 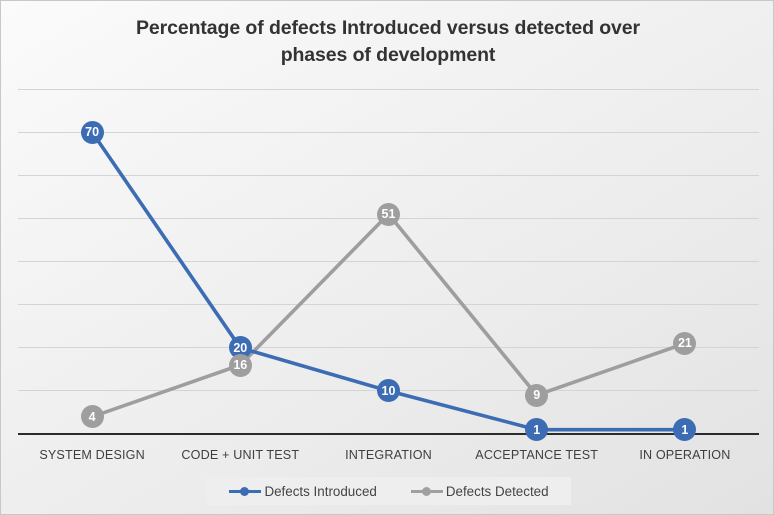 What do you see at coordinates (92, 455) in the screenshot?
I see `category-label: SYSTEM DESIGN` at bounding box center [92, 455].